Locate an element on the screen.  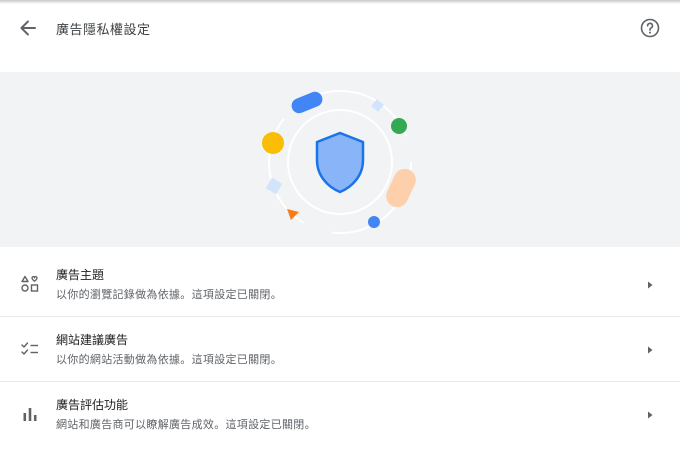
page-header: 廣告隱私權設定 is located at coordinates (340, 28).